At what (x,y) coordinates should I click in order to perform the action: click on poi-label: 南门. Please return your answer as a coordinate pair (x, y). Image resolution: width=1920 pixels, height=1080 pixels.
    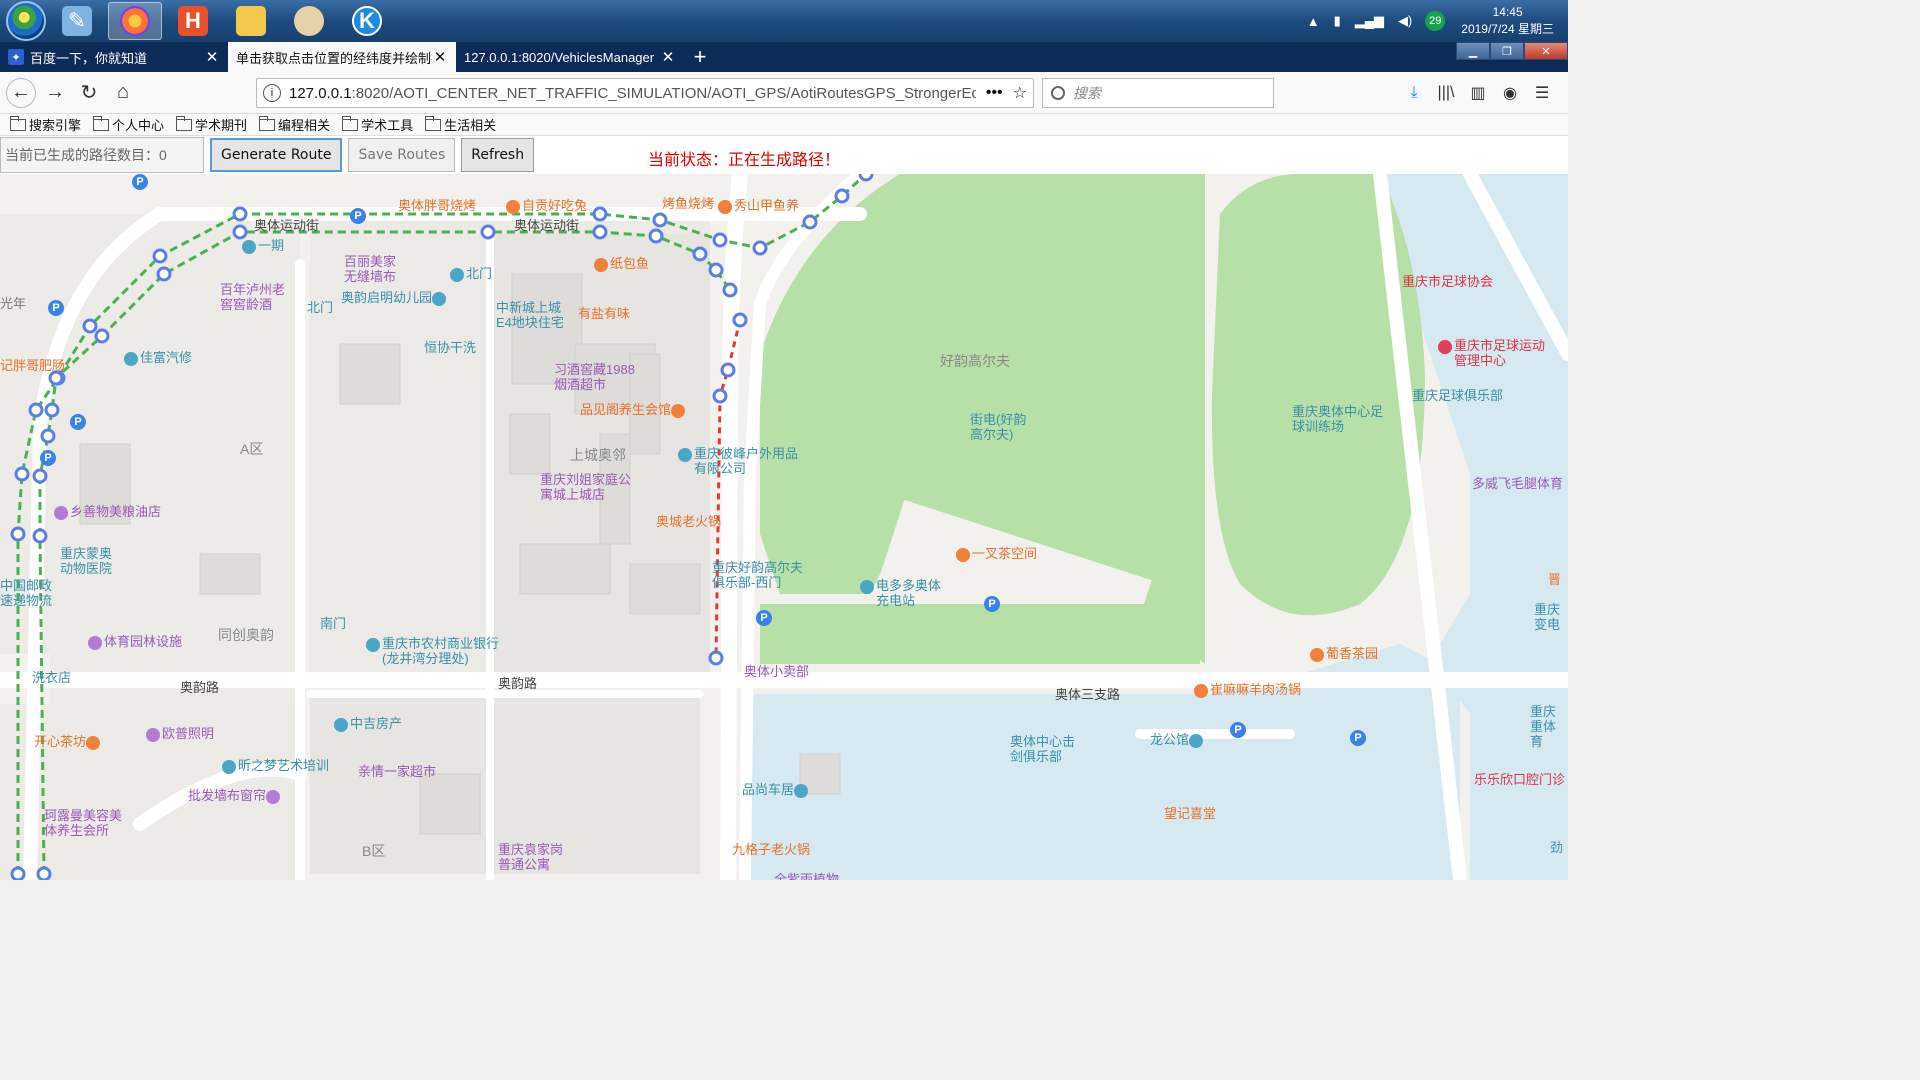
    Looking at the image, I should click on (333, 623).